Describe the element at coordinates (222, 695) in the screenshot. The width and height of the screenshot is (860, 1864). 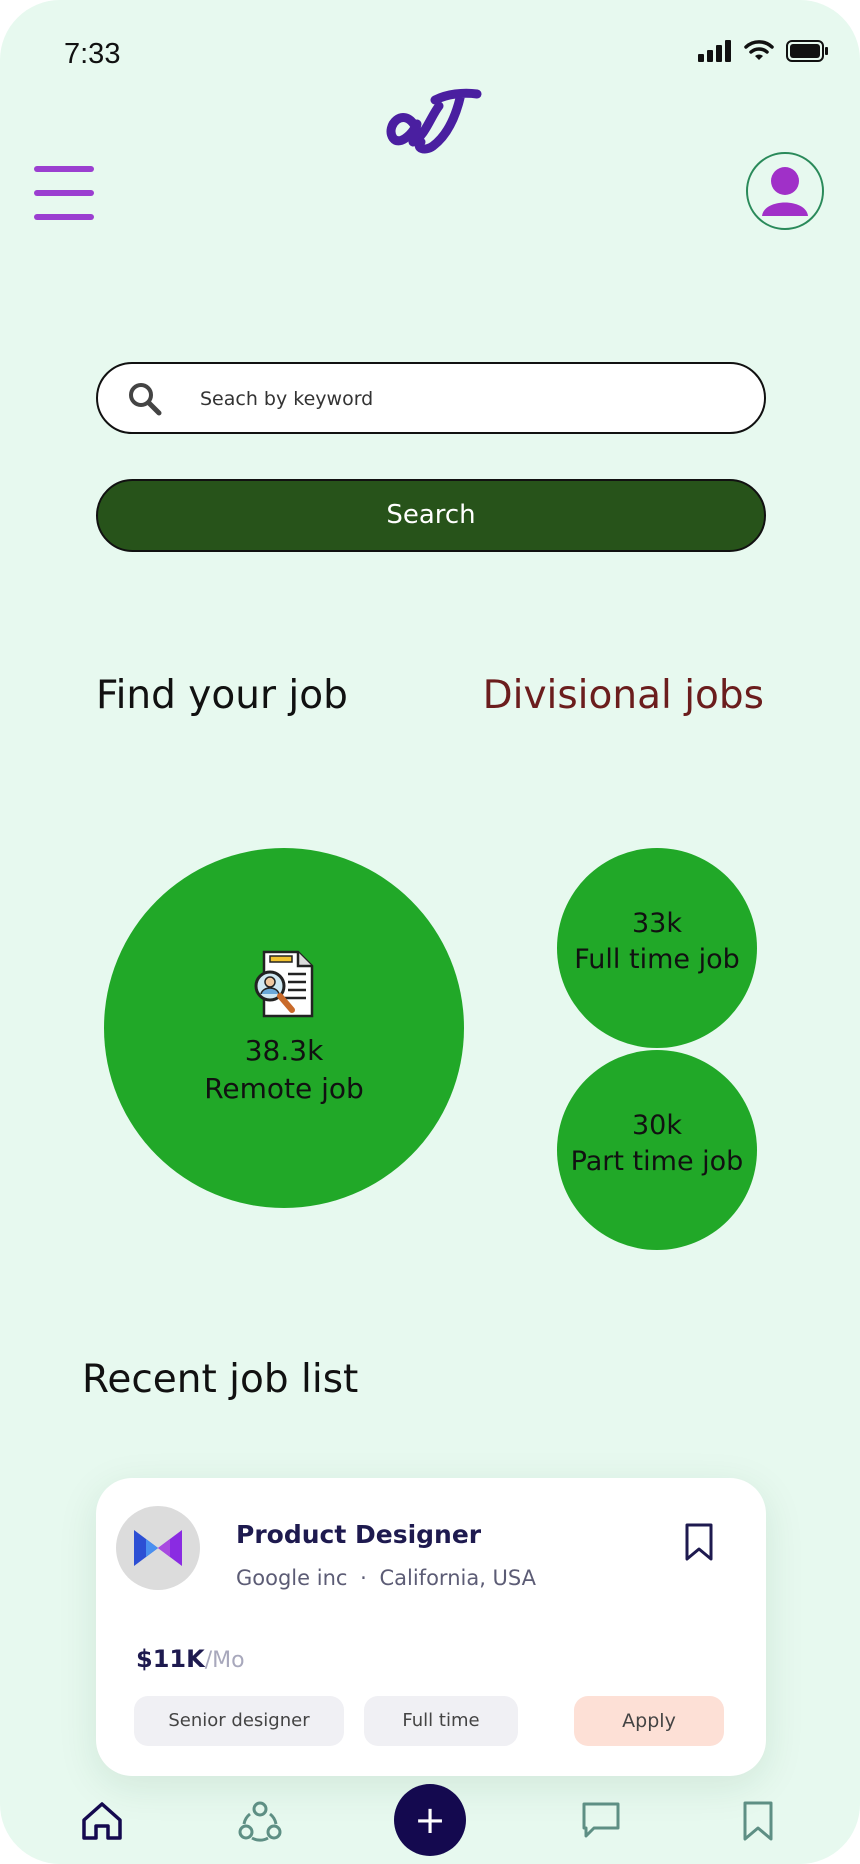
I see `find-job-heading: Find your job` at that location.